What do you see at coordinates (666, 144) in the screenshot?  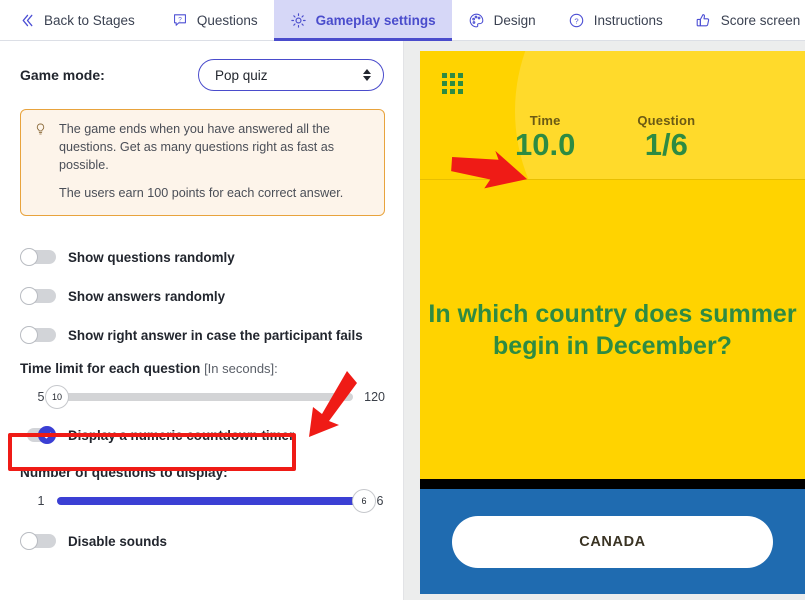 I see `question-value: 1/6` at bounding box center [666, 144].